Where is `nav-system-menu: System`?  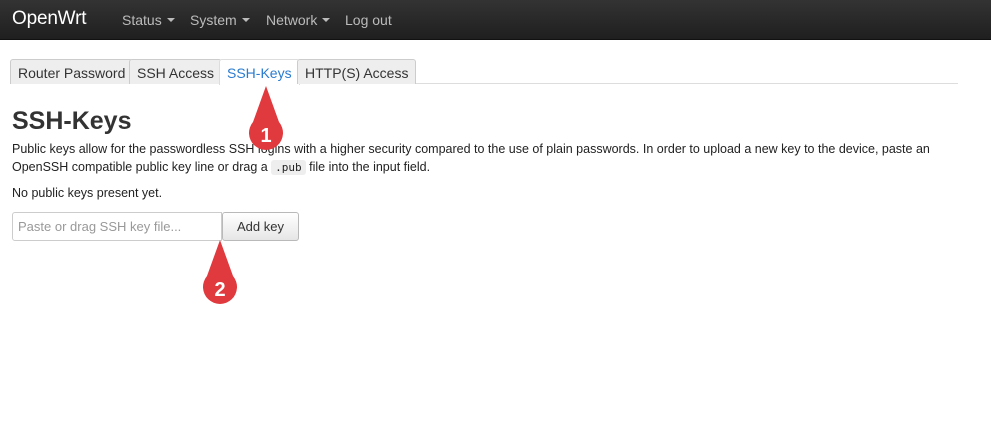 nav-system-menu: System is located at coordinates (220, 20).